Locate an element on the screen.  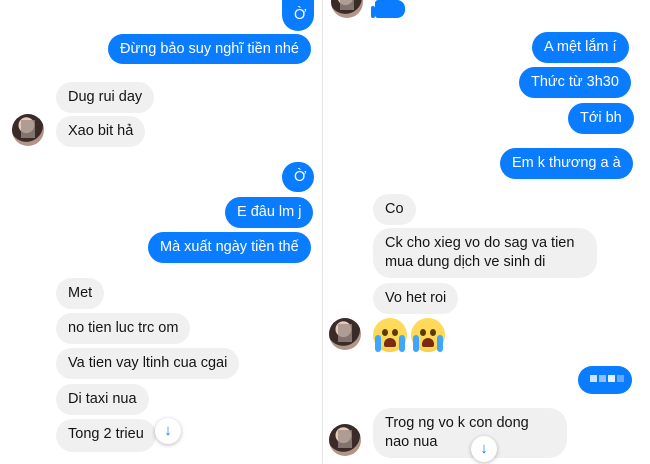
incoming-message: no tien luc trc om is located at coordinates (123, 328).